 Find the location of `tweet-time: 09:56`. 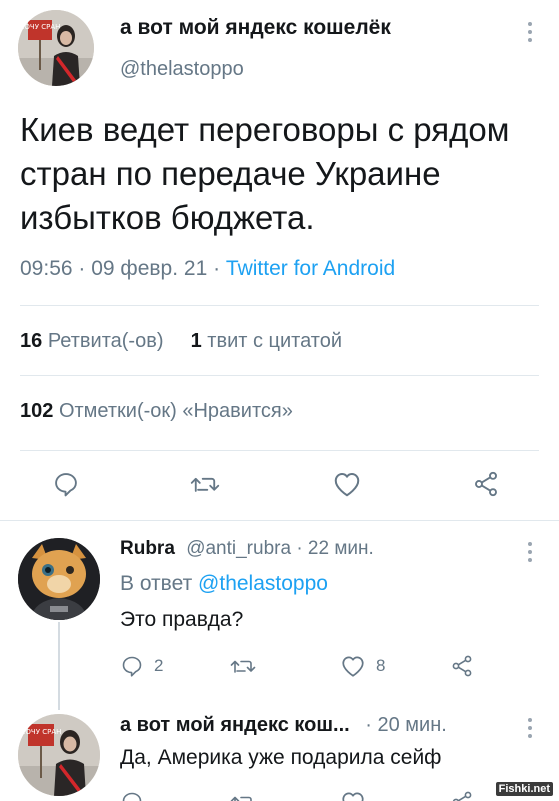

tweet-time: 09:56 is located at coordinates (46, 268).